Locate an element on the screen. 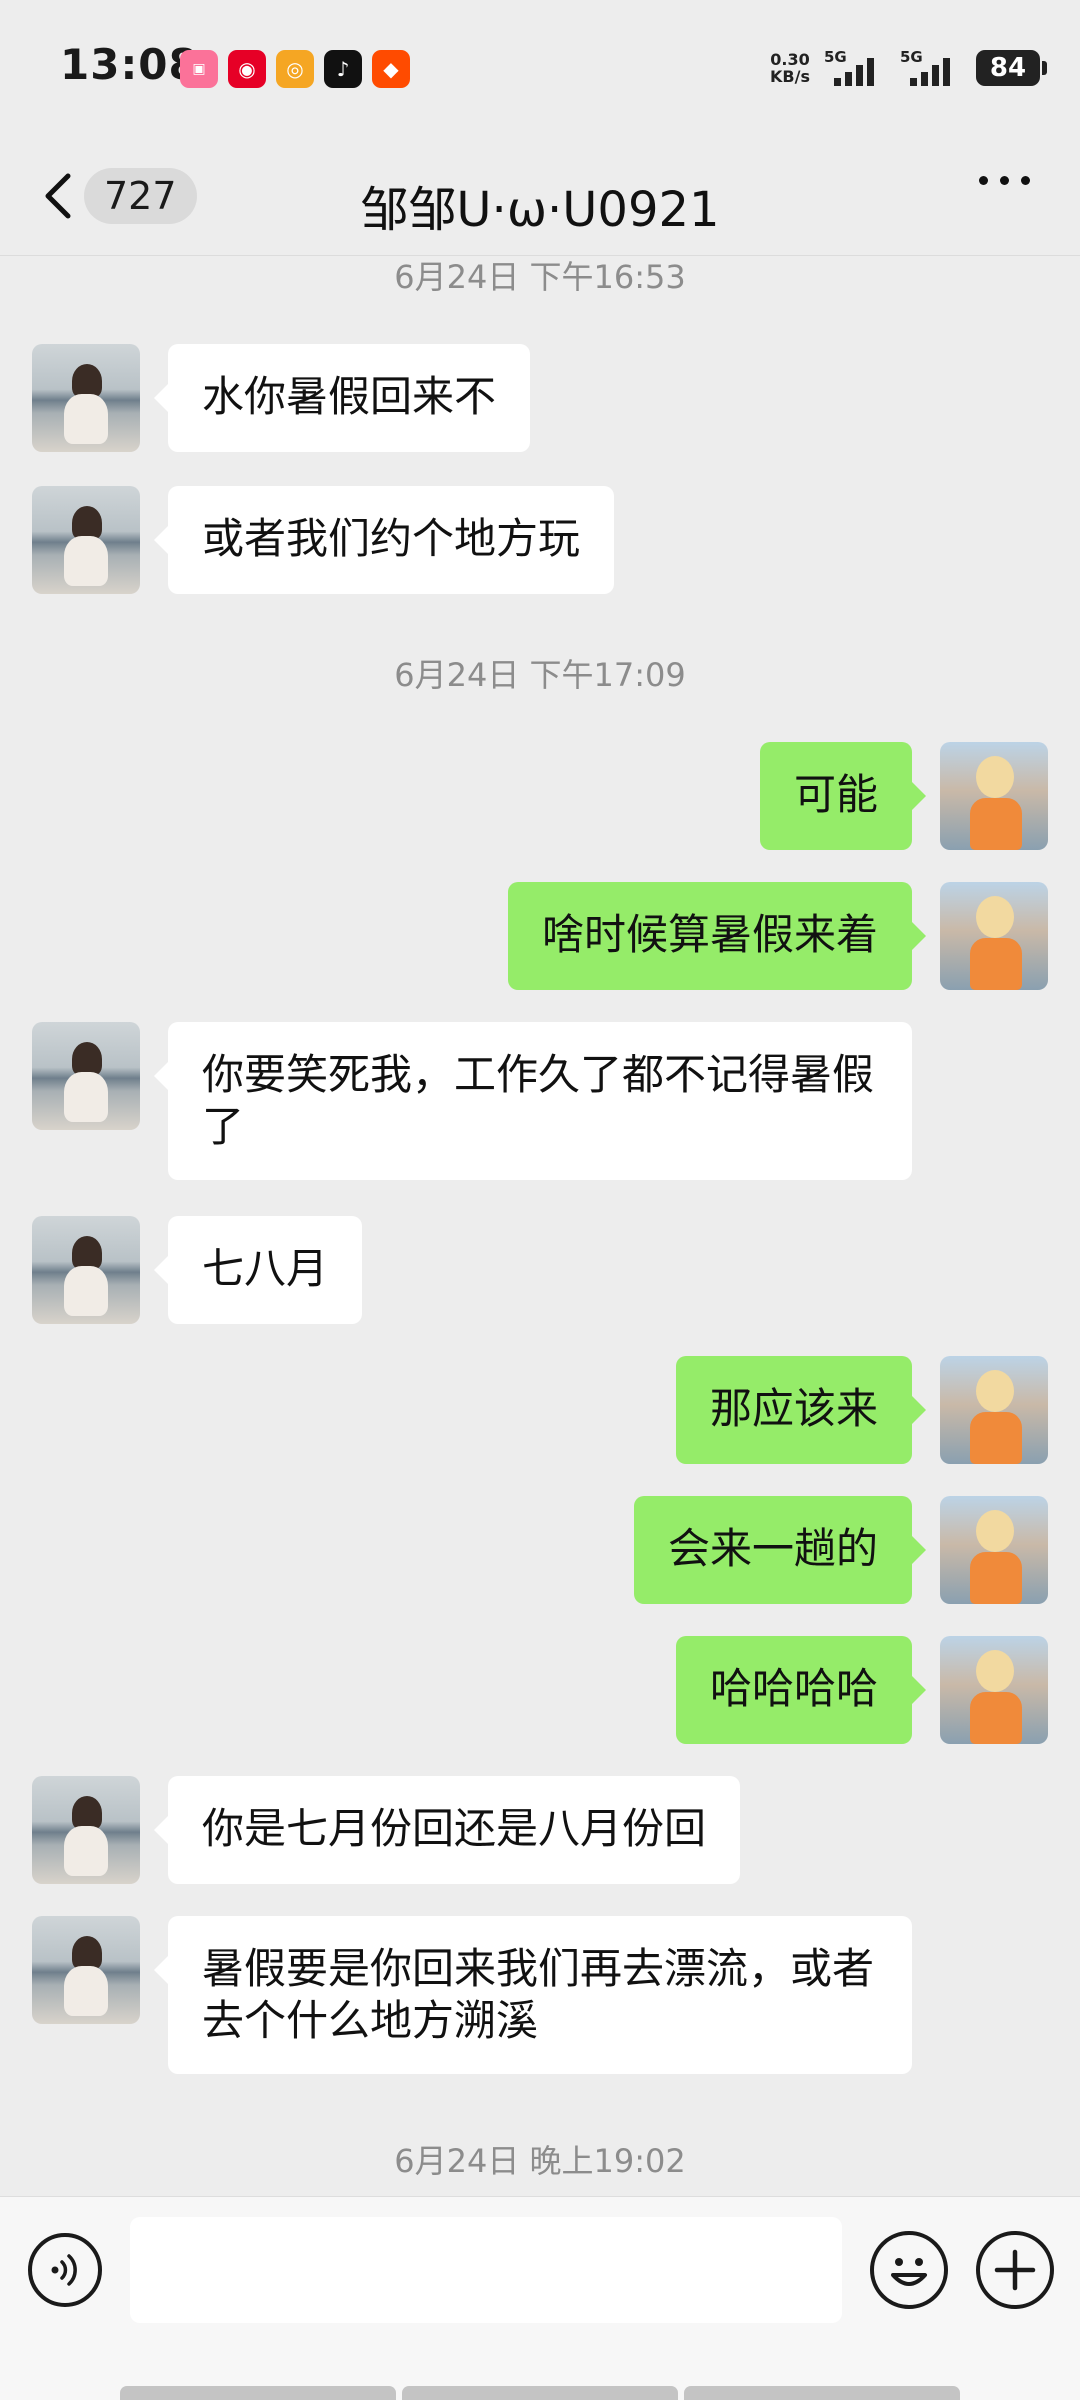  notification-app-icons: ▣ ◉ ◎ ♪ ◆ is located at coordinates (295, 69).